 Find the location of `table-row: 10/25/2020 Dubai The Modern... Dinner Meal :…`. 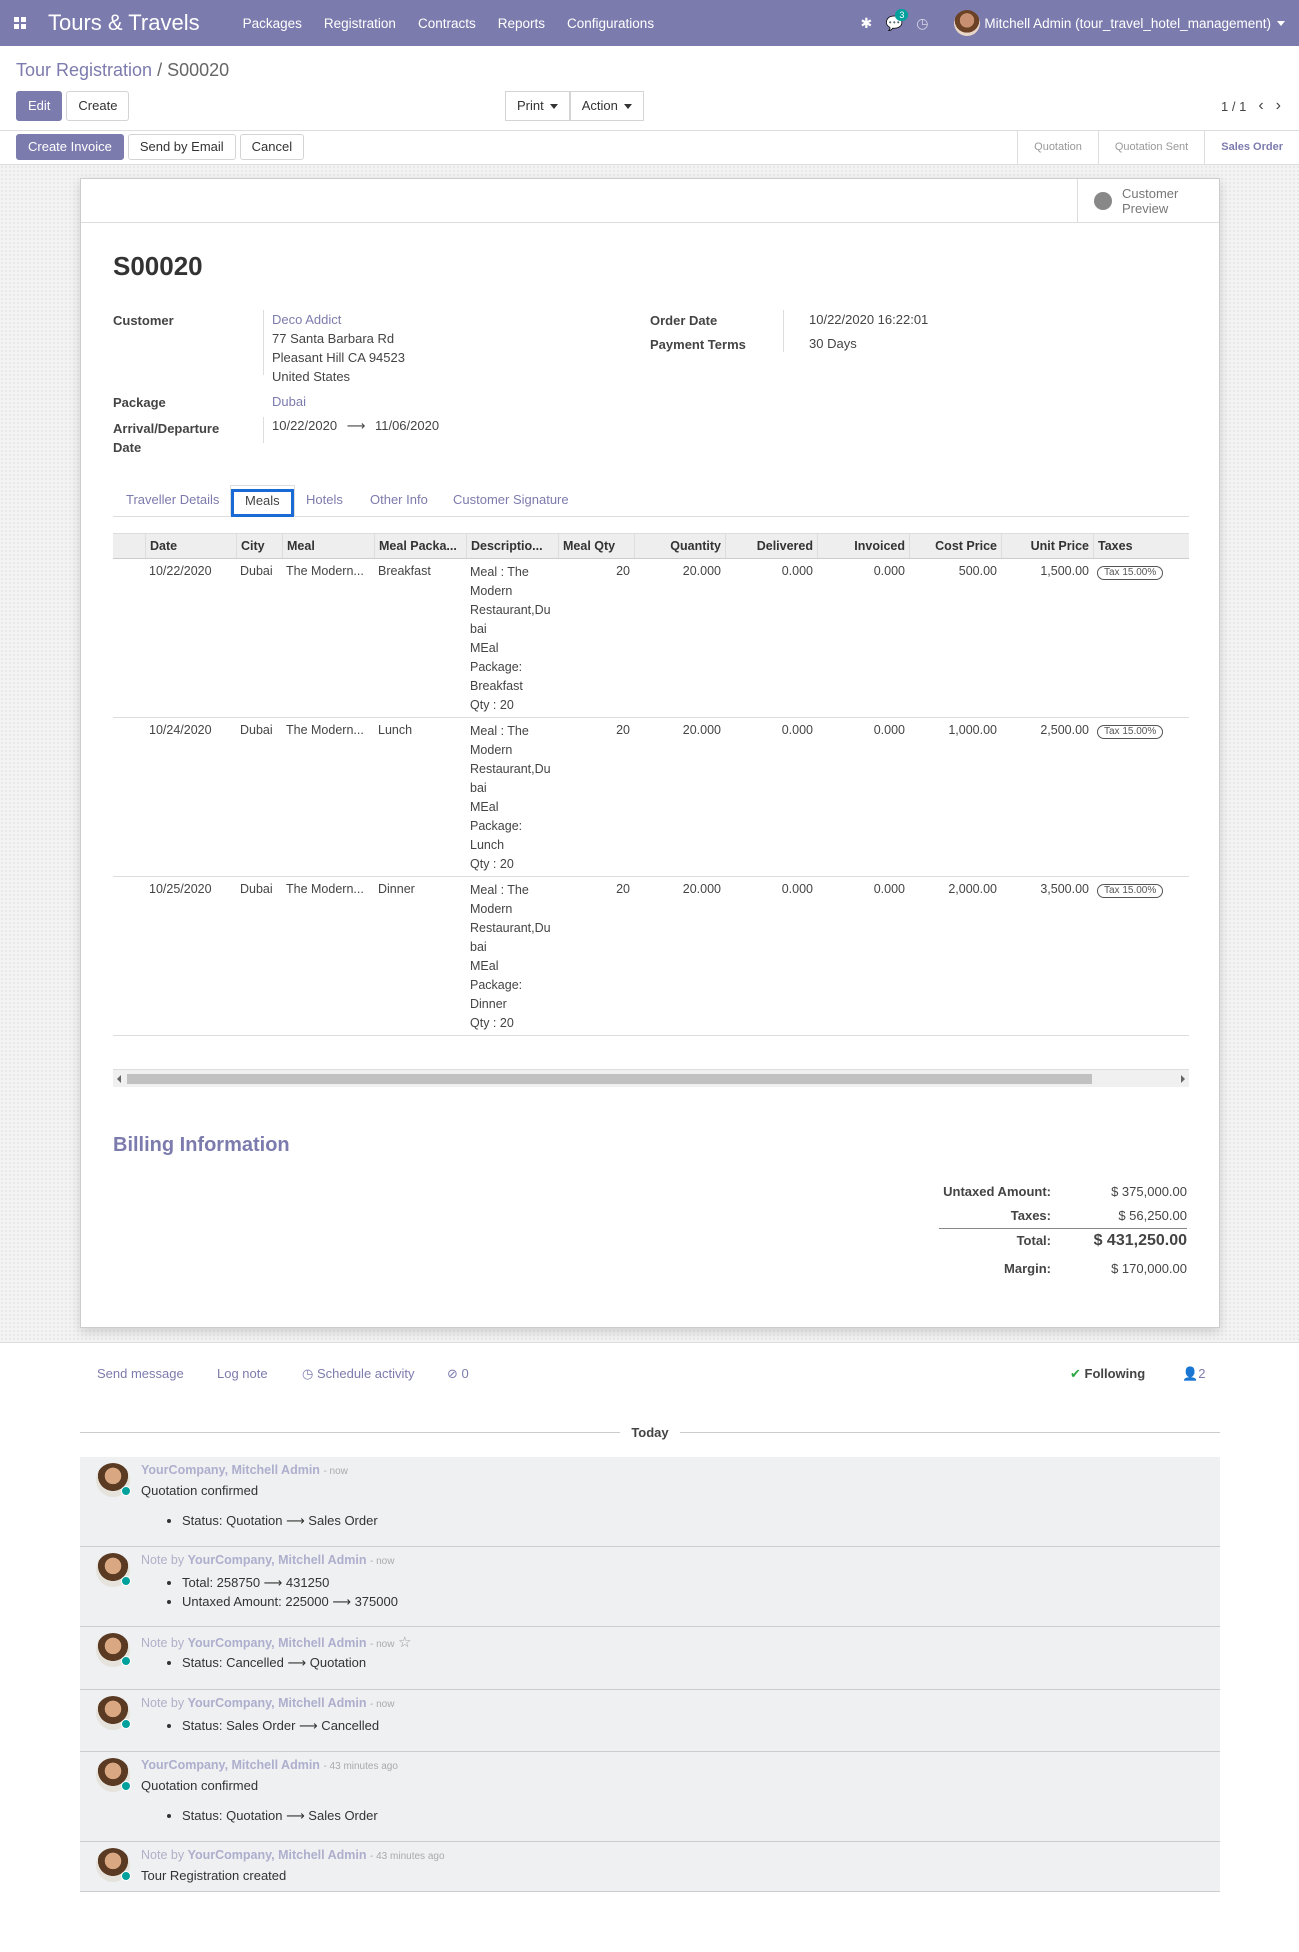

table-row: 10/25/2020 Dubai The Modern... Dinner Meal :… is located at coordinates (651, 956).